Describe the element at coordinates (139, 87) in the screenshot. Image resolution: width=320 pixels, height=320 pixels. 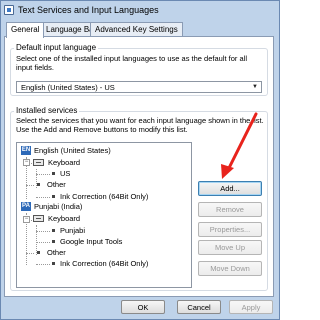
I see `default-language-dropdown: English (United States) - US ▼` at that location.